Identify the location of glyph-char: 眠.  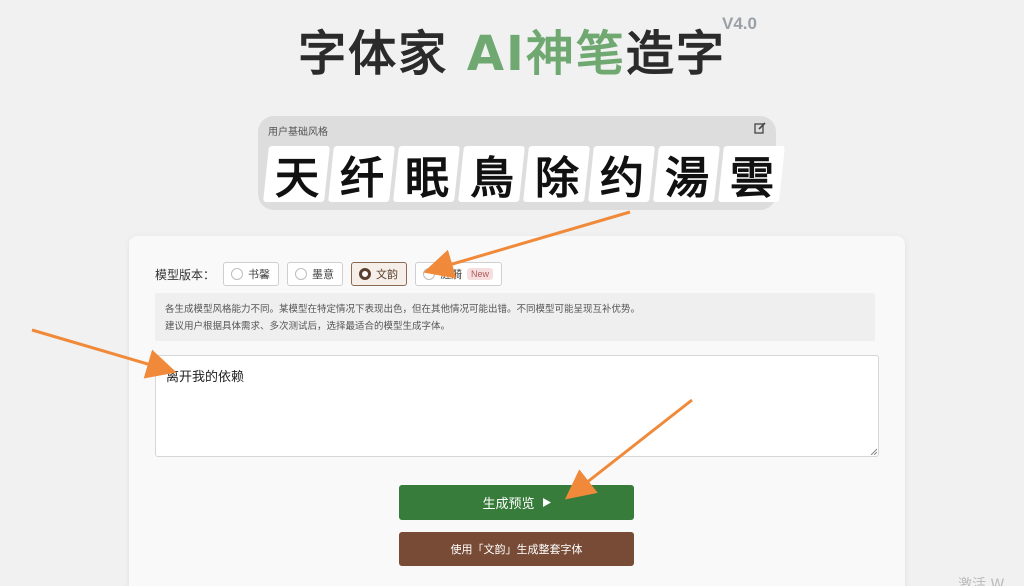
(426, 178).